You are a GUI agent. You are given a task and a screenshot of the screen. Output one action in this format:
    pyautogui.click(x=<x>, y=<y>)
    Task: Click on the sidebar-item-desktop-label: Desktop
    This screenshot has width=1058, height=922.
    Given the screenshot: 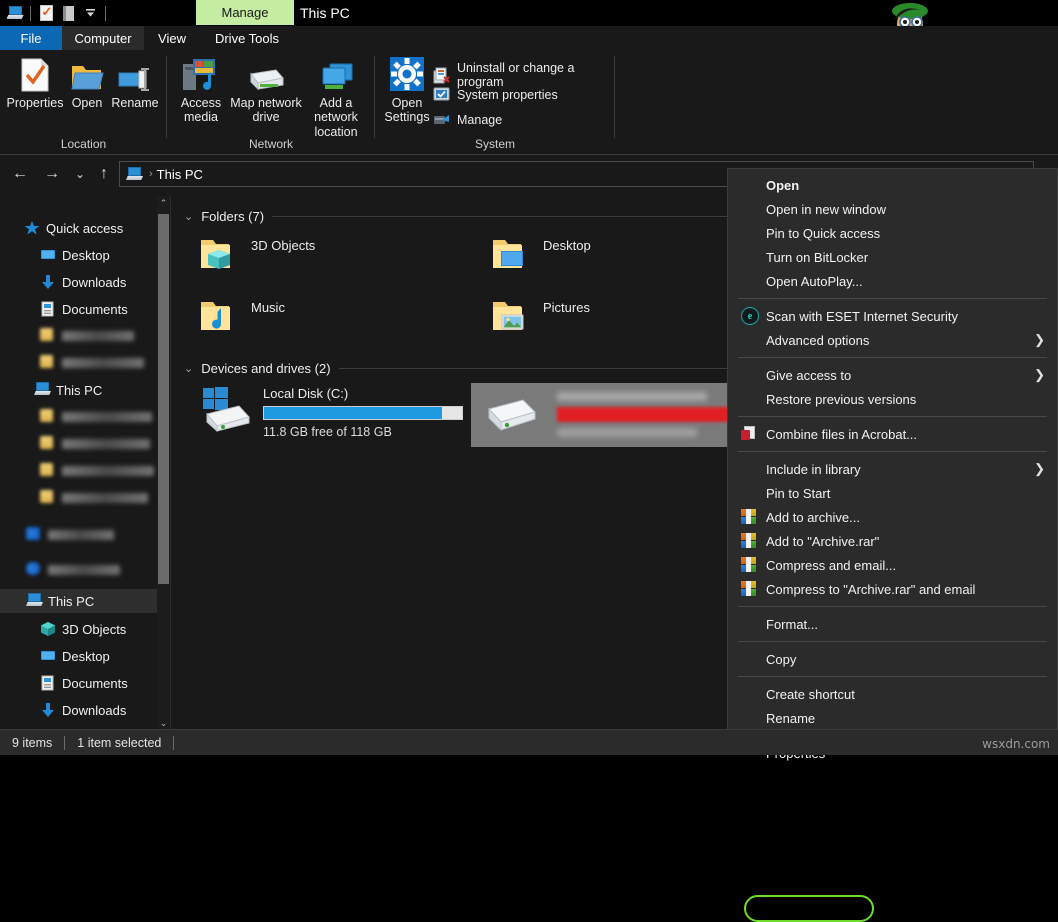 What is the action you would take?
    pyautogui.click(x=86, y=255)
    